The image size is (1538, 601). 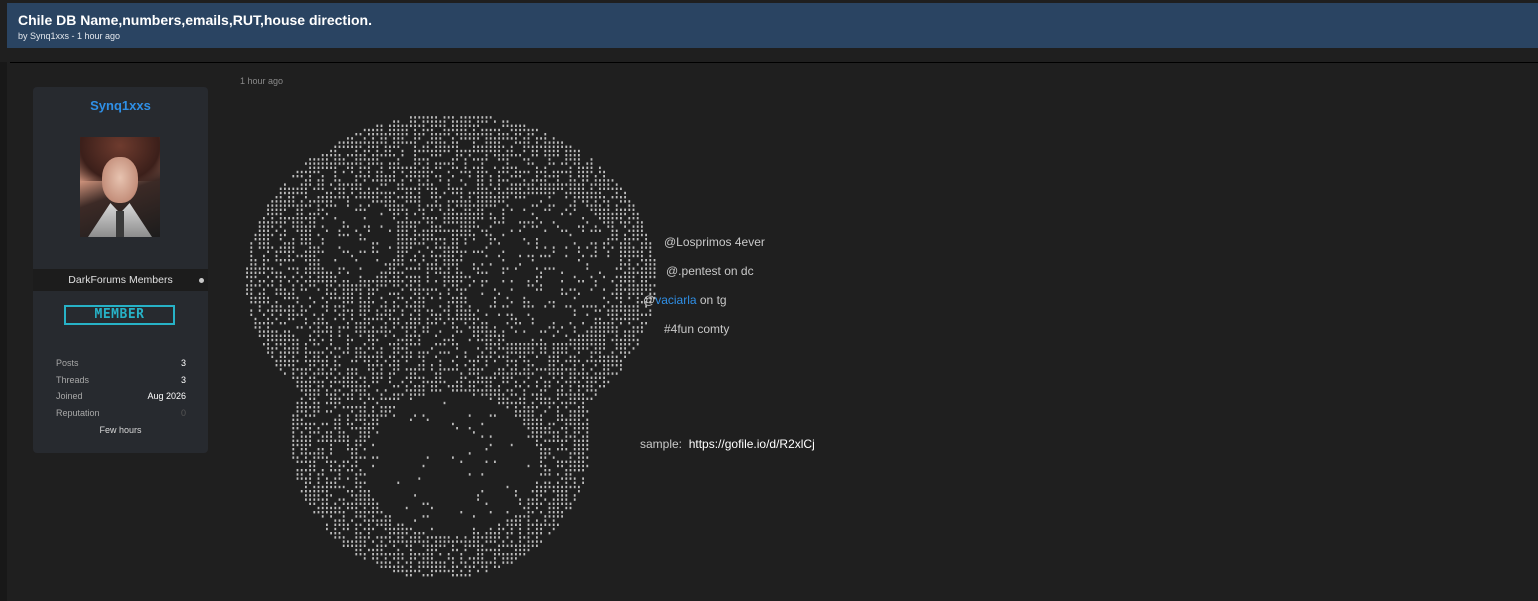 I want to click on ascii-dot-2084, so click(x=352, y=319).